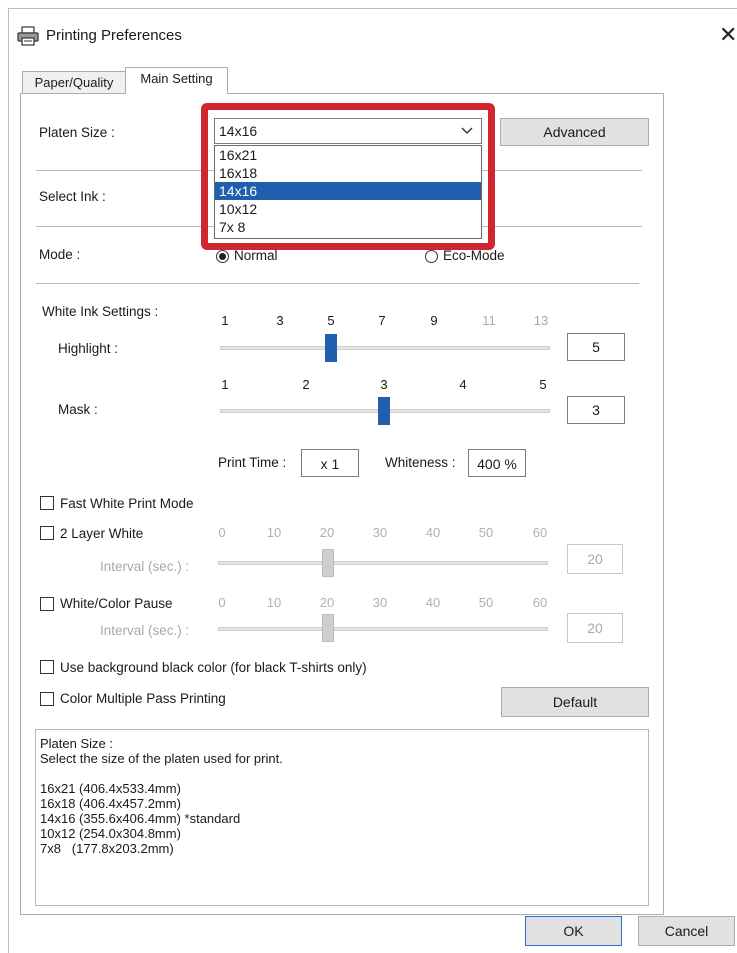  I want to click on default-button-label: Default, so click(575, 702).